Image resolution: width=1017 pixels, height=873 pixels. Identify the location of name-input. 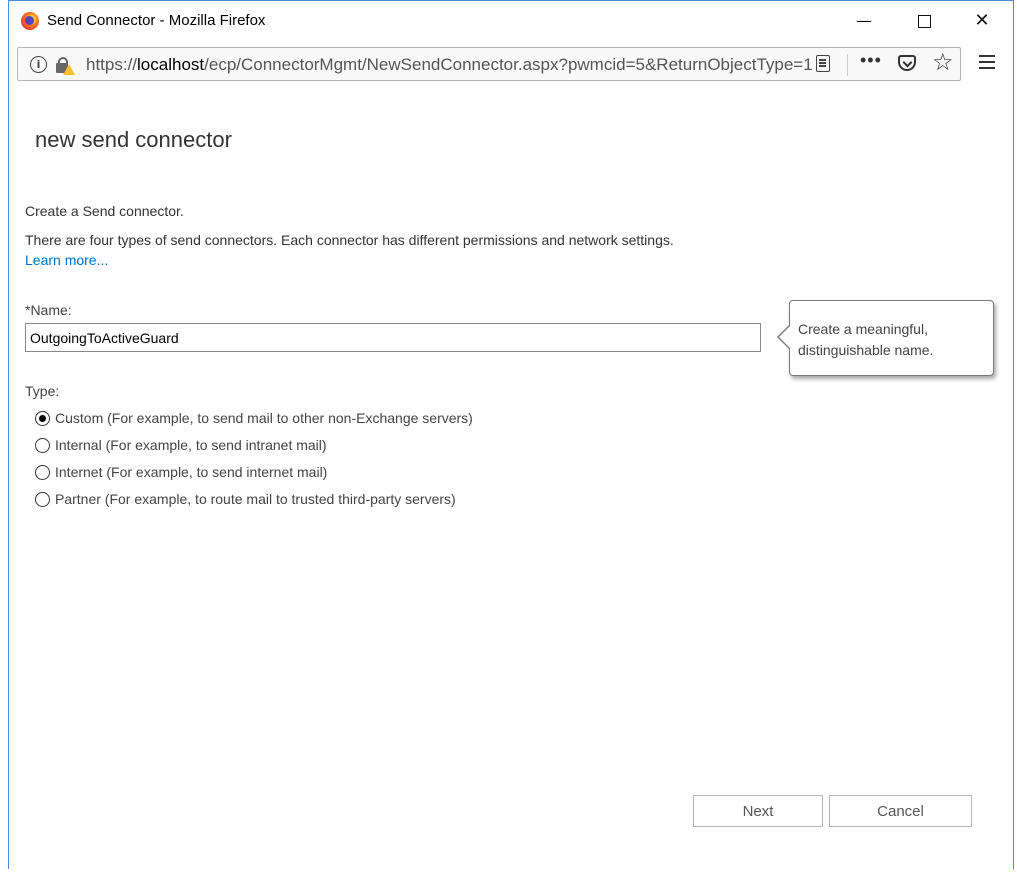
(393, 337).